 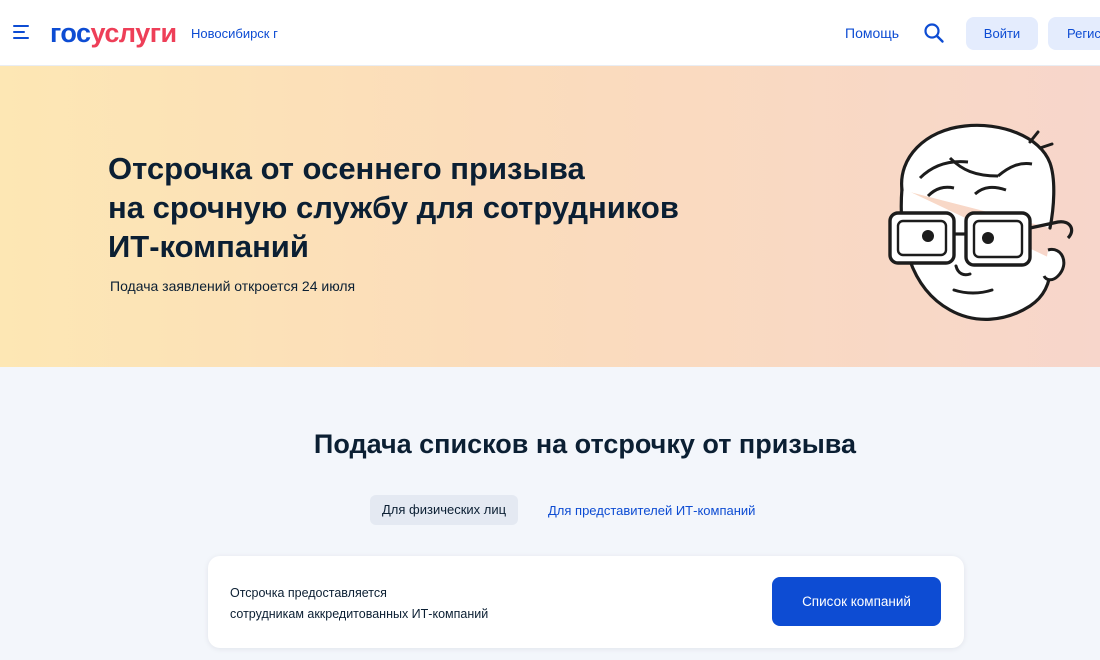 I want to click on section-title: Подача списков на отсрочку от призыва, so click(x=585, y=444).